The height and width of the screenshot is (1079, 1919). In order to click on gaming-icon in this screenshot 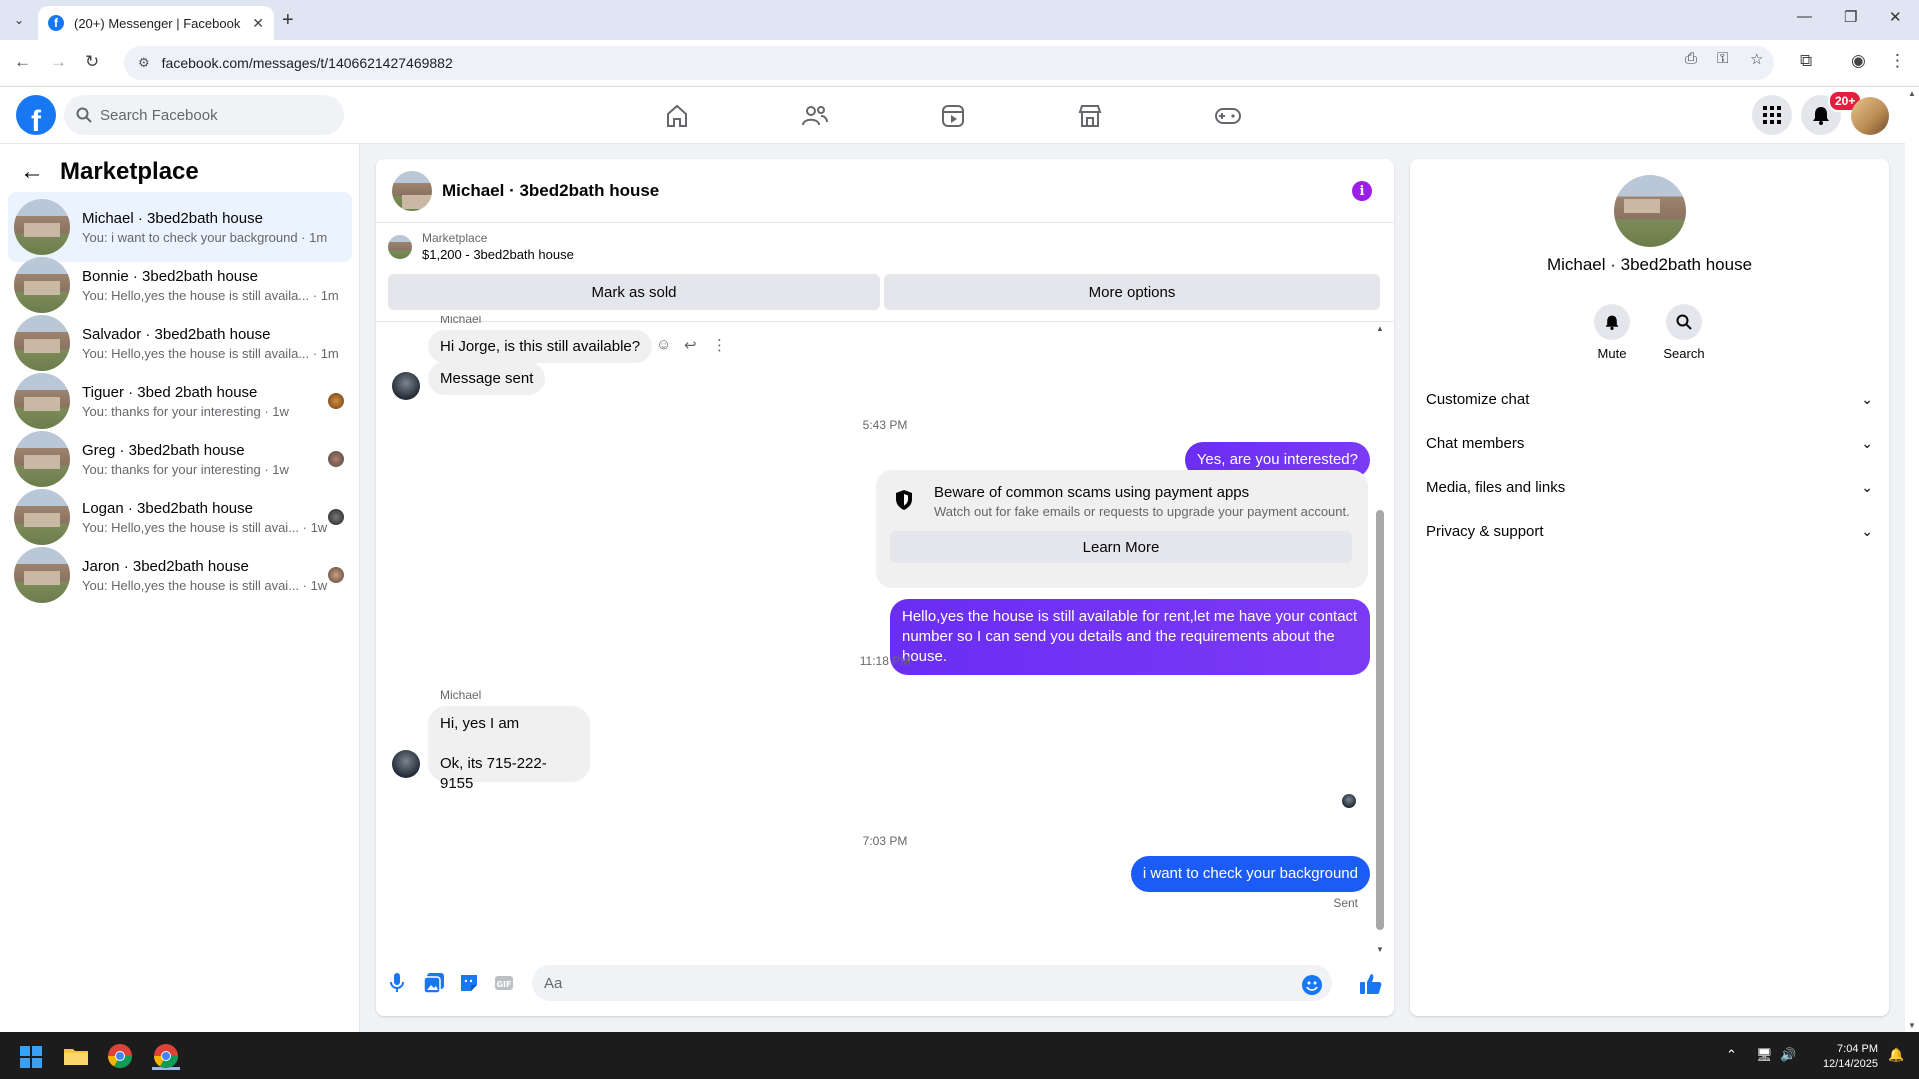, I will do `click(1228, 116)`.